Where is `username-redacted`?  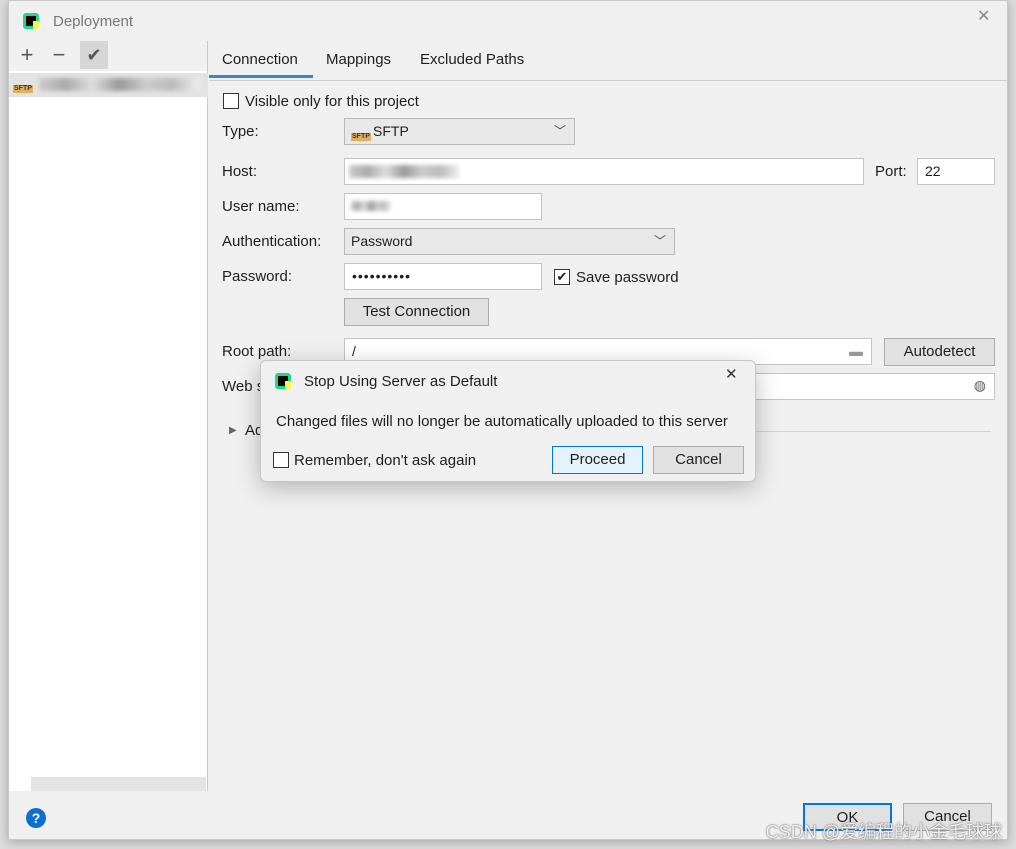 username-redacted is located at coordinates (371, 206).